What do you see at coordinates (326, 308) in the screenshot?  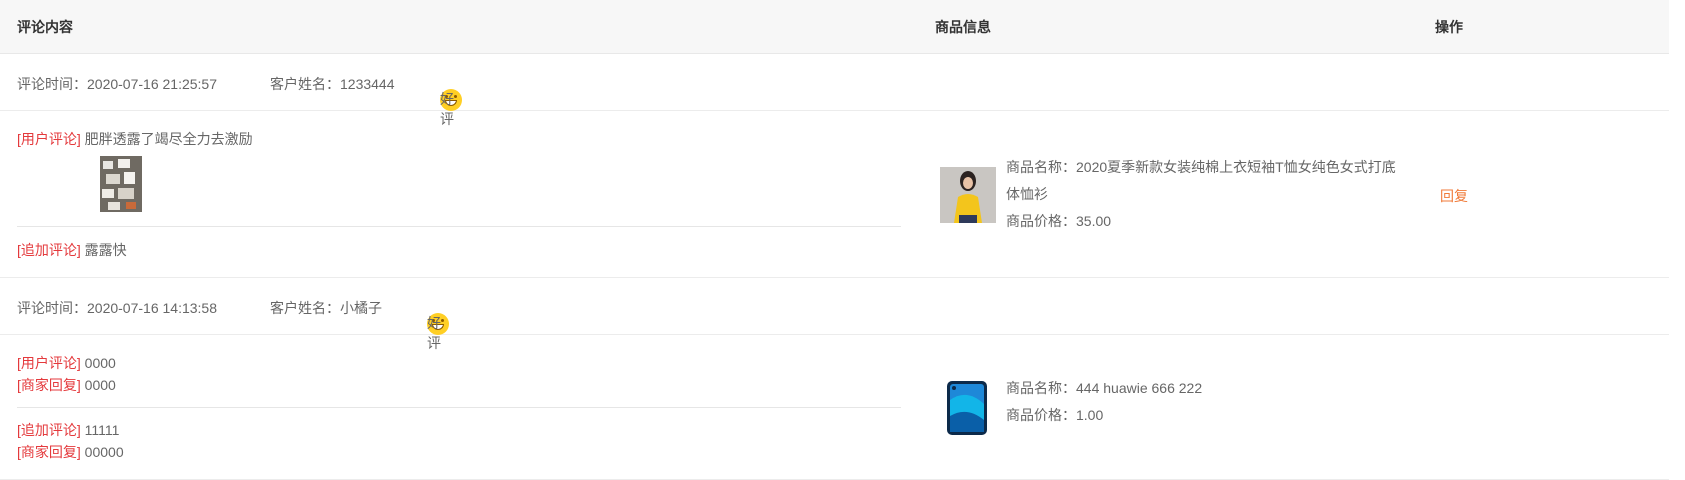 I see `customer-name: 客户姓名：小橘子` at bounding box center [326, 308].